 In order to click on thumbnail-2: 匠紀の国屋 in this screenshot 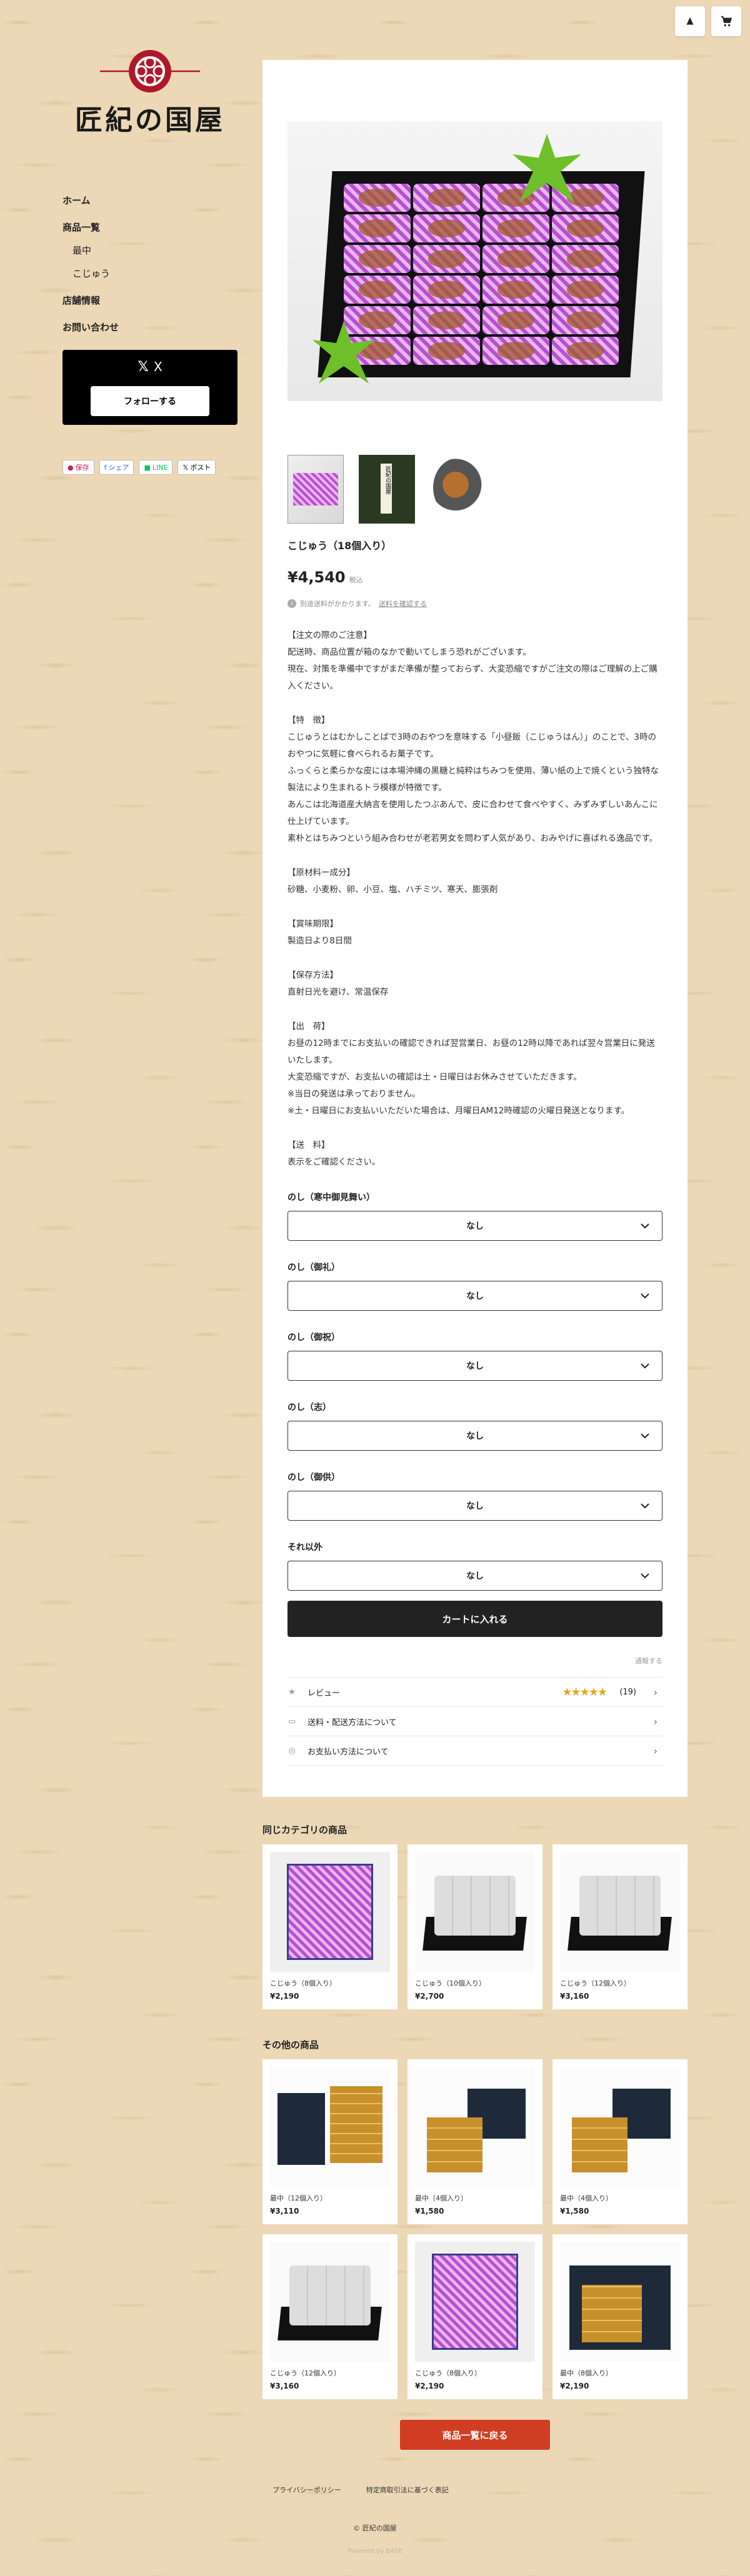, I will do `click(387, 489)`.